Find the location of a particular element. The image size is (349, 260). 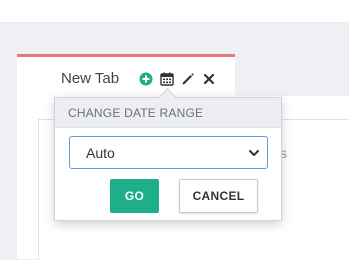

pencil-icon is located at coordinates (188, 79).